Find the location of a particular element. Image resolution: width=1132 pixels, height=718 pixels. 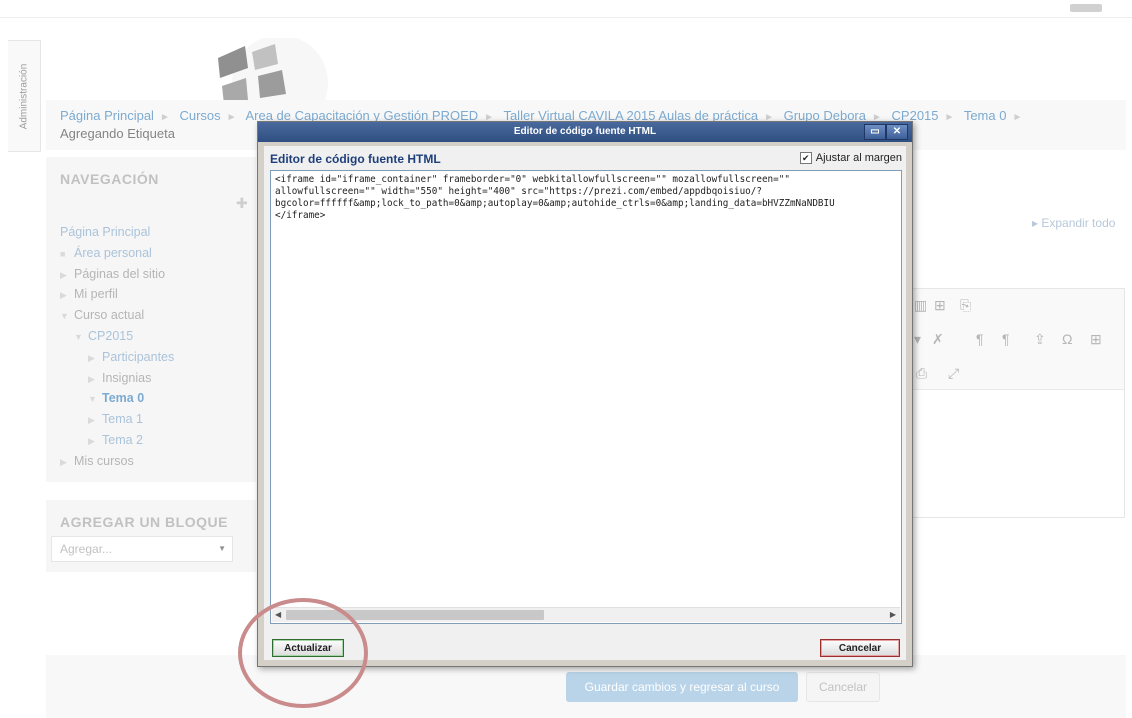

dialog-heading: Editor de código fuente HTML is located at coordinates (355, 159).